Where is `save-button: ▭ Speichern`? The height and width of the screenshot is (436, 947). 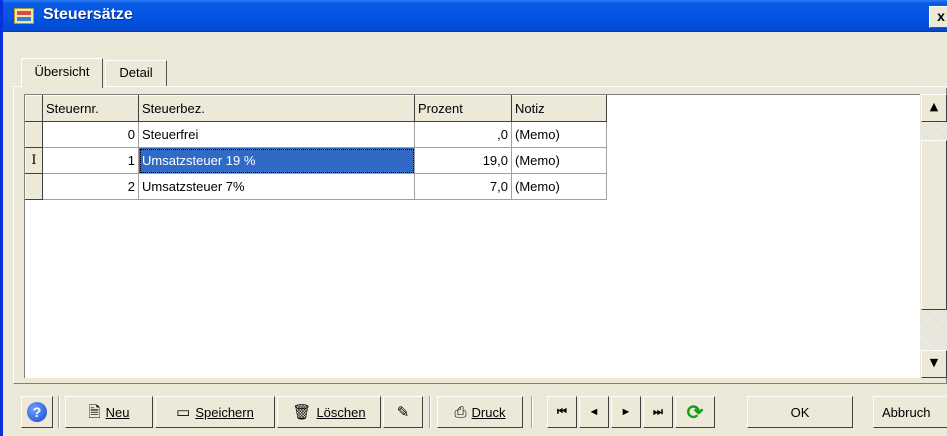
save-button: ▭ Speichern is located at coordinates (215, 412).